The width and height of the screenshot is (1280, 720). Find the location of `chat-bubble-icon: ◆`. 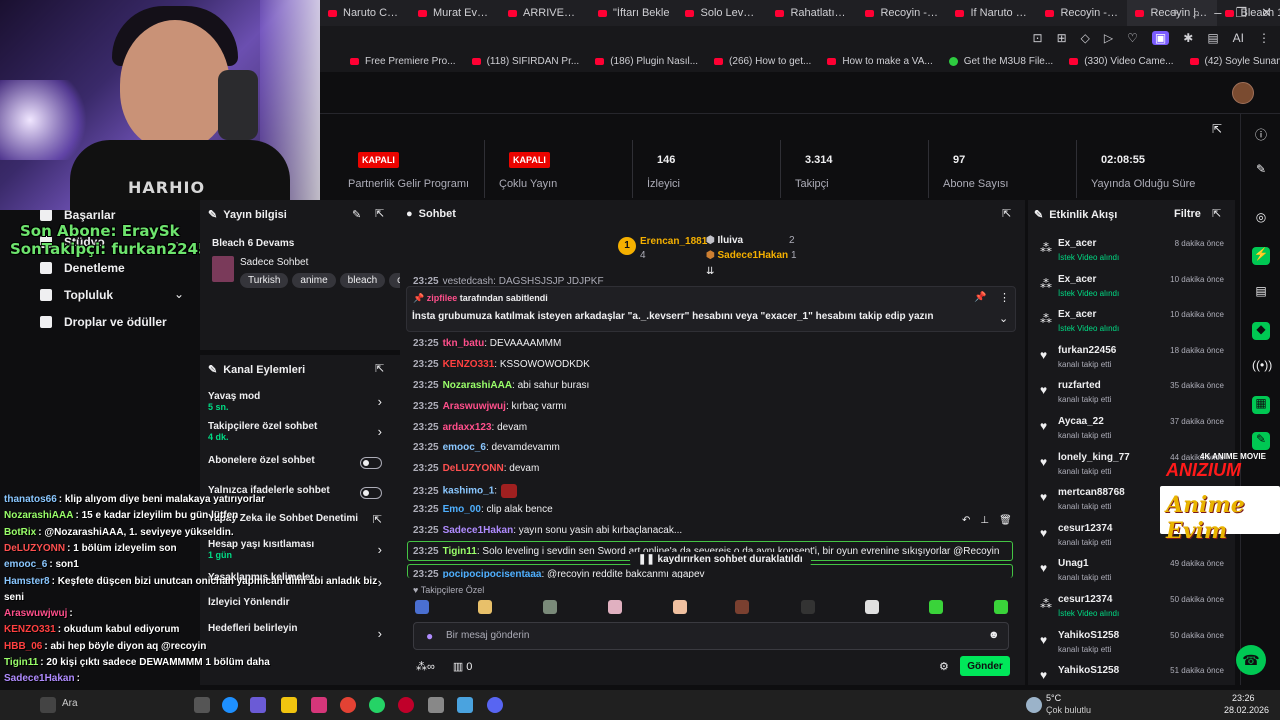

chat-bubble-icon: ◆ is located at coordinates (1261, 331).